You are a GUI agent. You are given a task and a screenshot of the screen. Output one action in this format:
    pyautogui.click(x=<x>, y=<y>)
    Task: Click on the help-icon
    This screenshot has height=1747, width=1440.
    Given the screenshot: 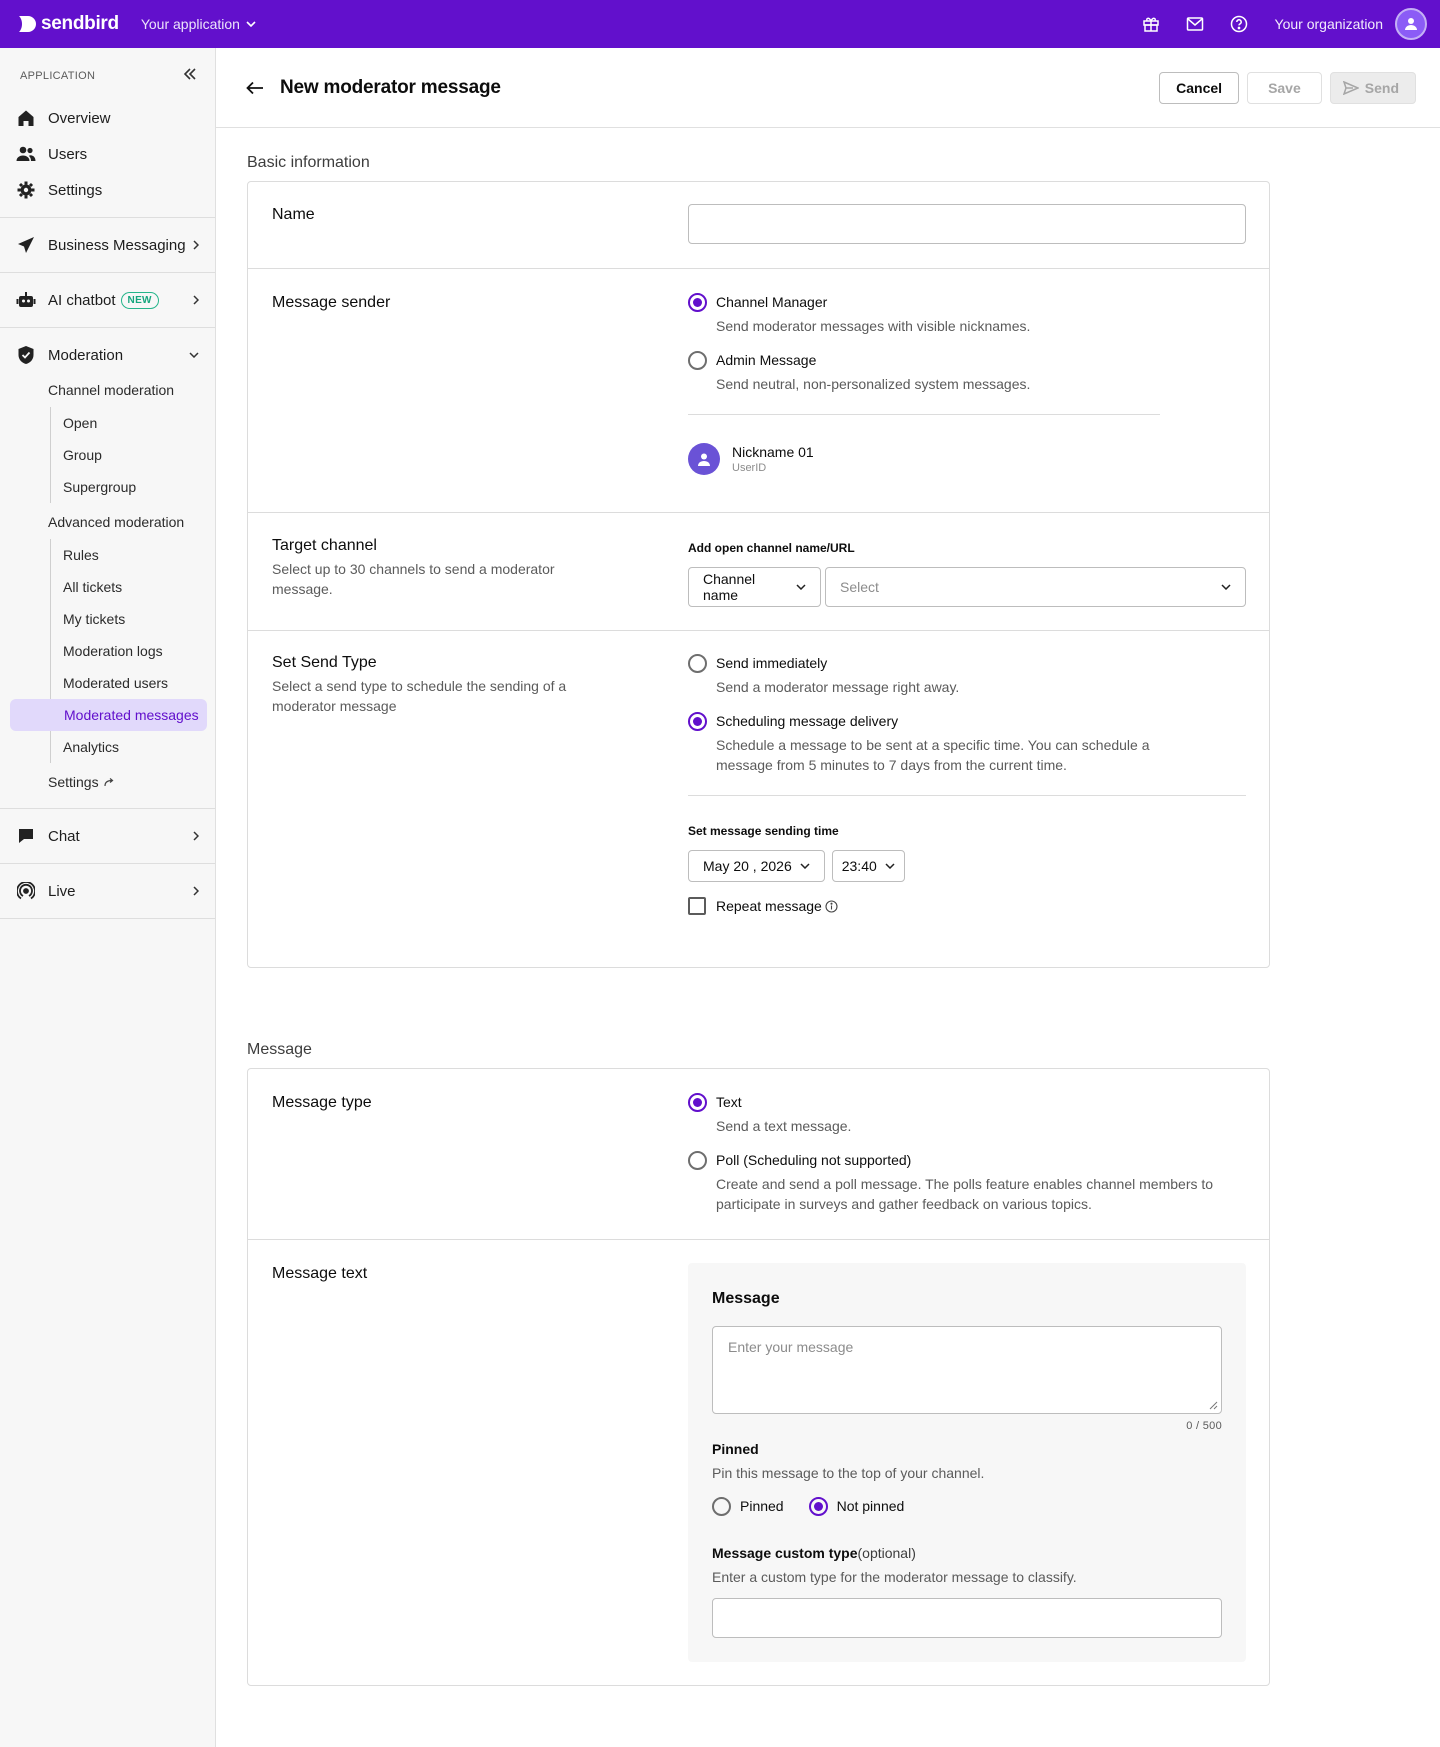 What is the action you would take?
    pyautogui.click(x=1239, y=24)
    